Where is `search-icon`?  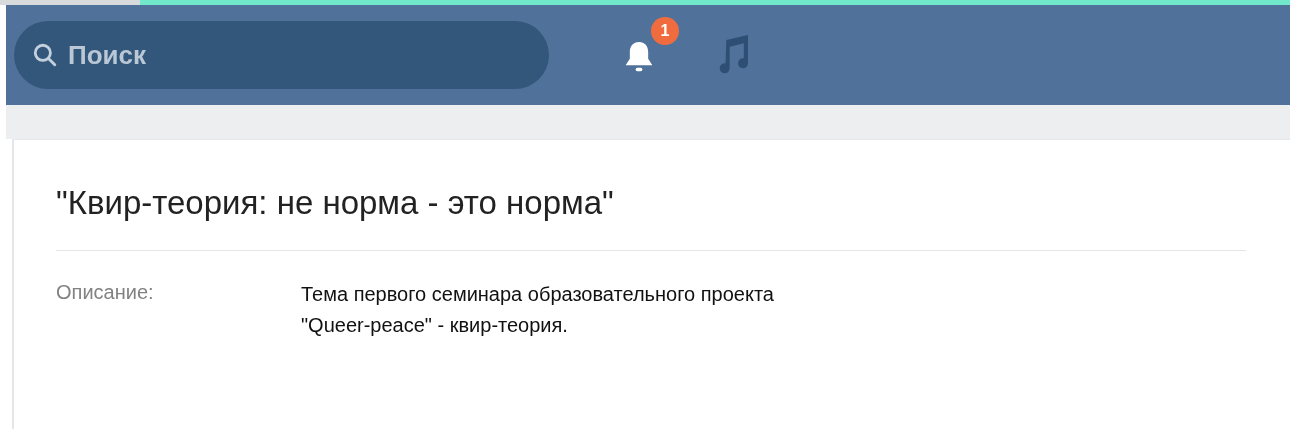
search-icon is located at coordinates (45, 55).